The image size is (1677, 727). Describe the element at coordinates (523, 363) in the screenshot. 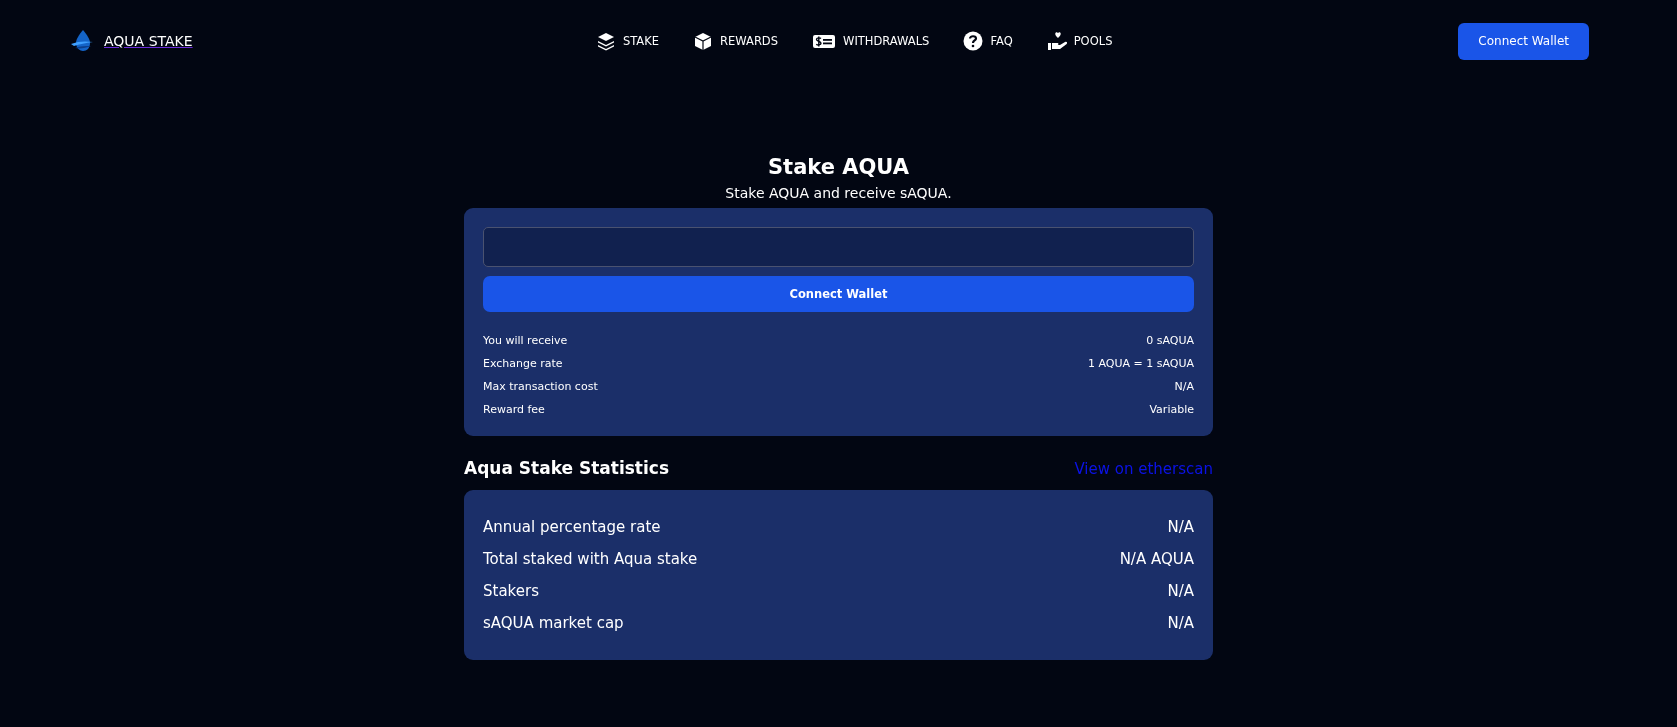

I see `detail-label: Exchange rate` at that location.